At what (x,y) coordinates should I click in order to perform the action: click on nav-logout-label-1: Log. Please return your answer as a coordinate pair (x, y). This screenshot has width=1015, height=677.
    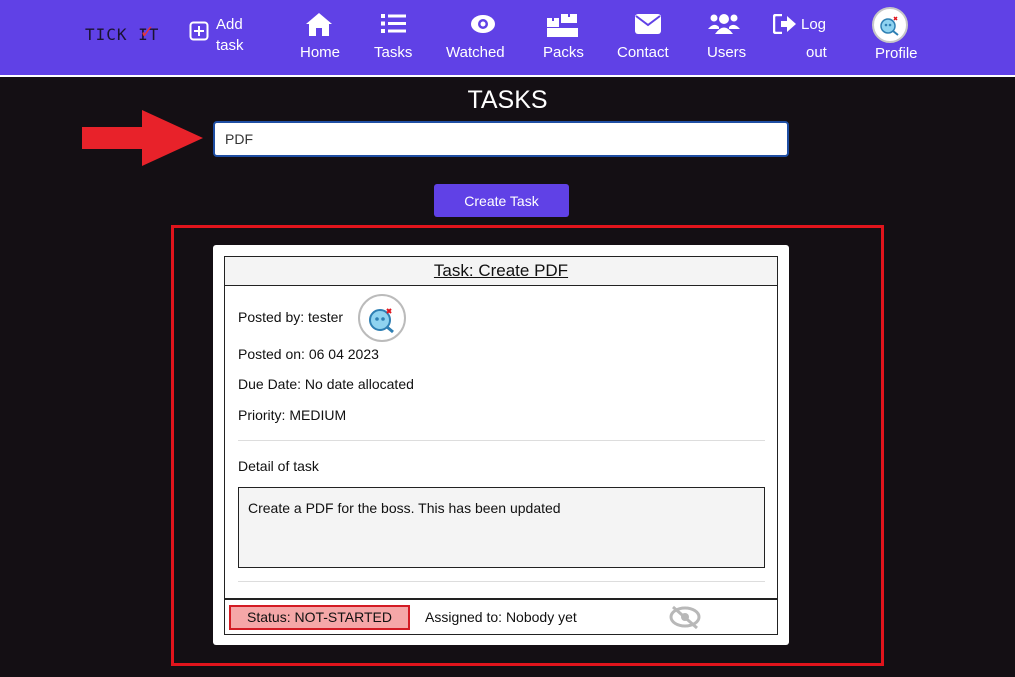
    Looking at the image, I should click on (814, 24).